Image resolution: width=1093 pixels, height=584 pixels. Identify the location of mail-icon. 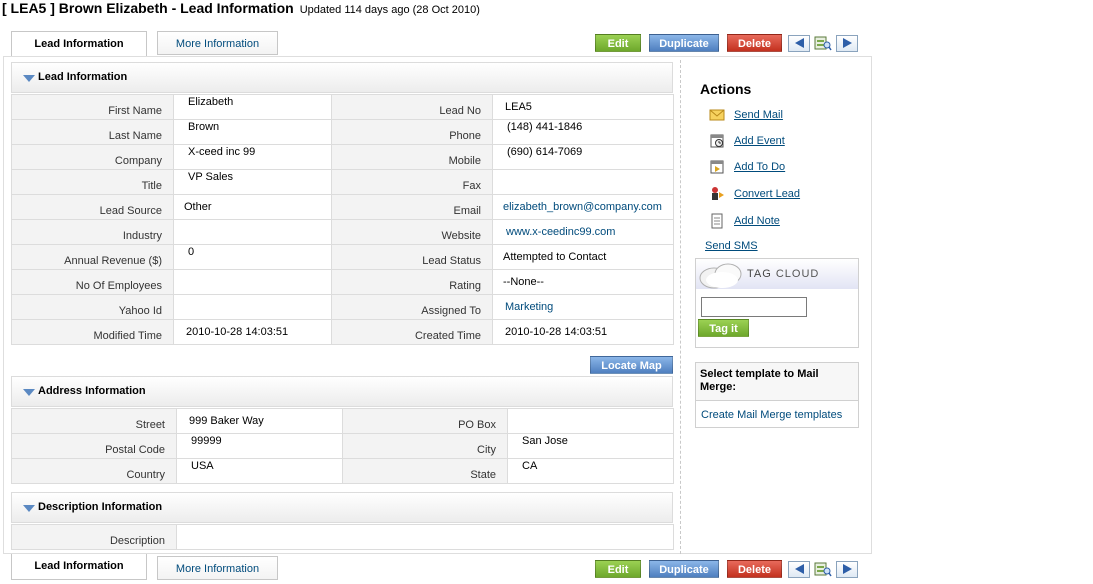
(717, 115).